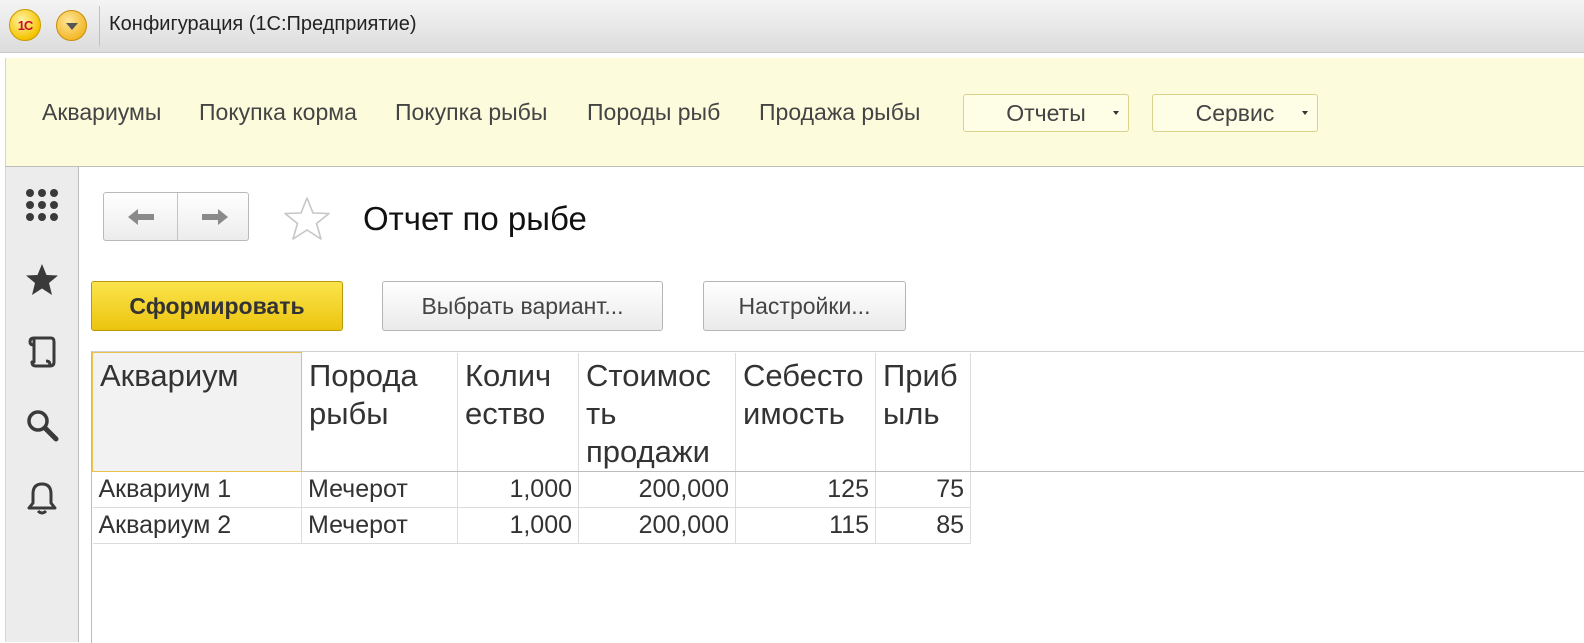  I want to click on apps-grid-icon, so click(42, 205).